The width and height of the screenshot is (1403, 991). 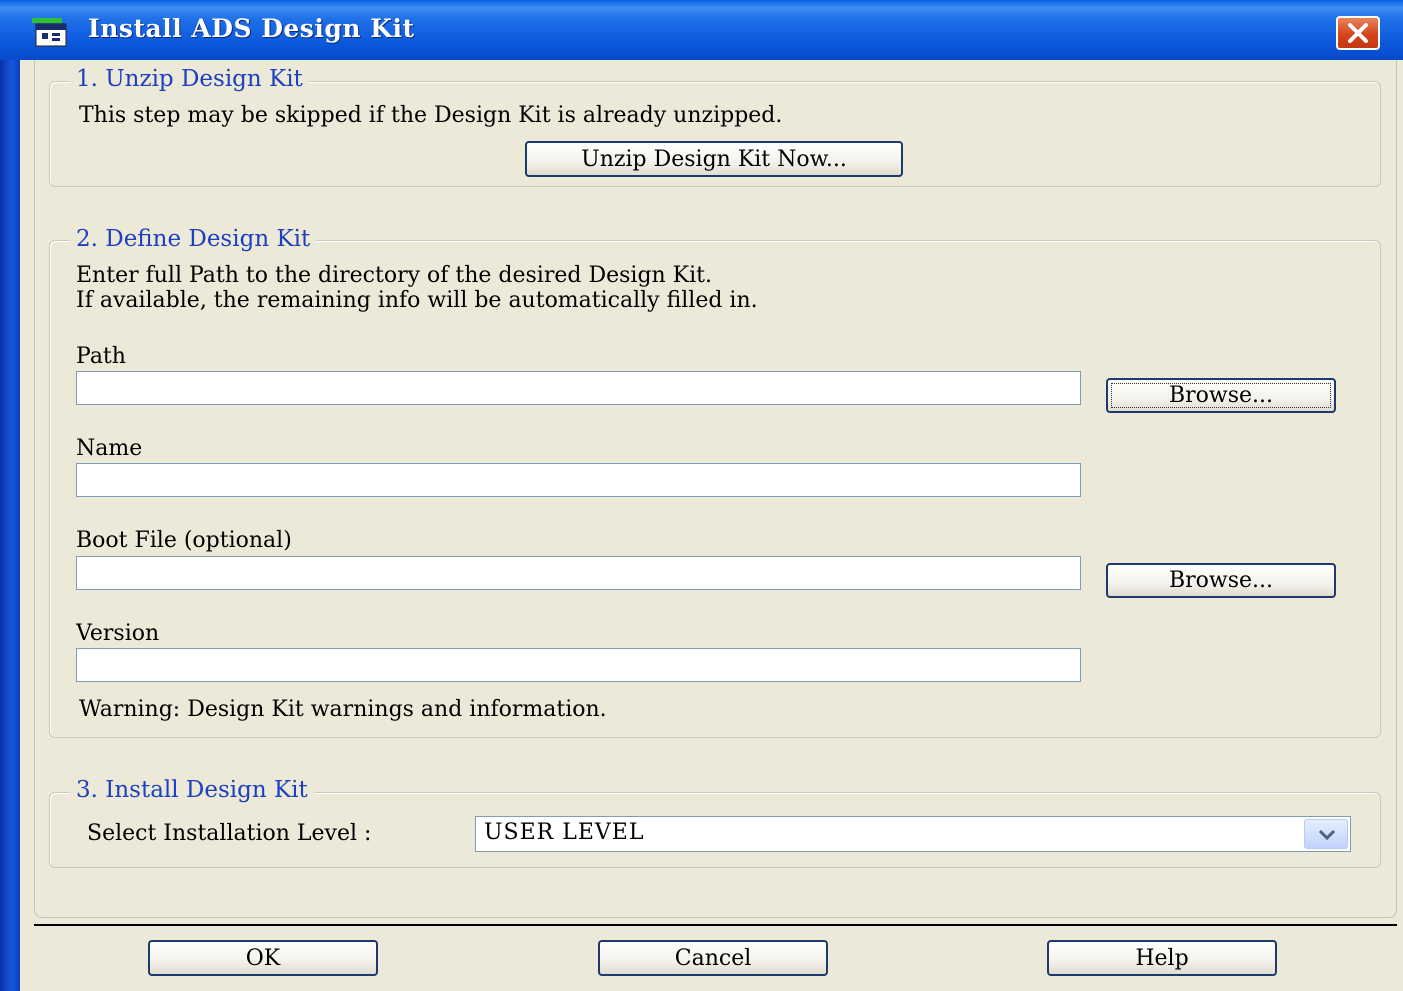 I want to click on ok-button: OK, so click(x=263, y=958).